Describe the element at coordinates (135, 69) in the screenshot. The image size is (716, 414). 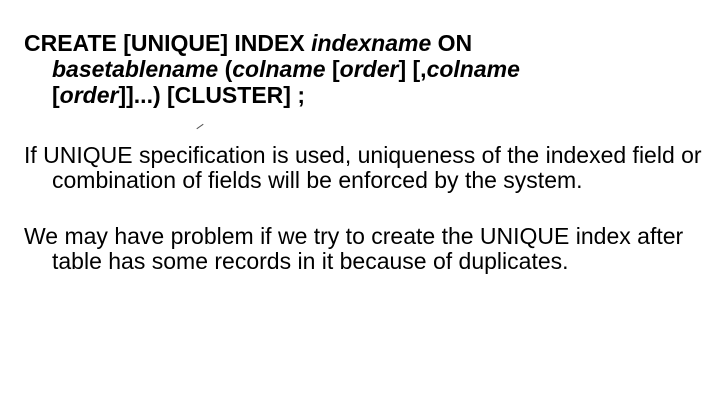
I see `syntax-basetablename: basetablename` at that location.